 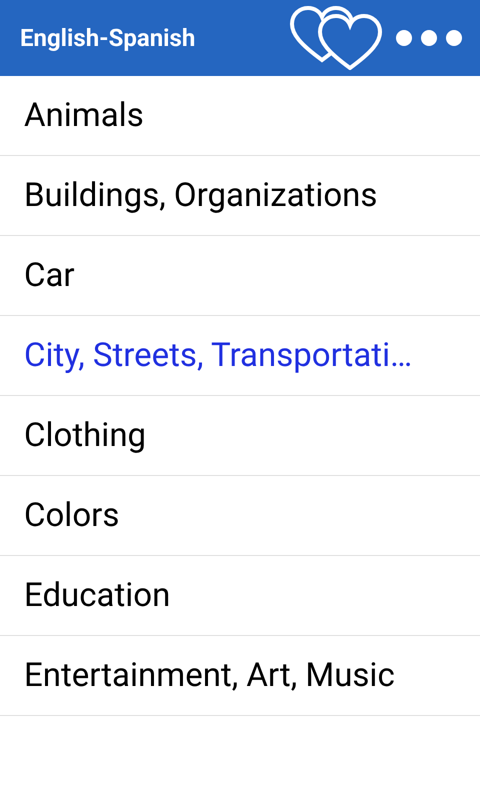 I want to click on category-item: Colors, so click(x=240, y=516).